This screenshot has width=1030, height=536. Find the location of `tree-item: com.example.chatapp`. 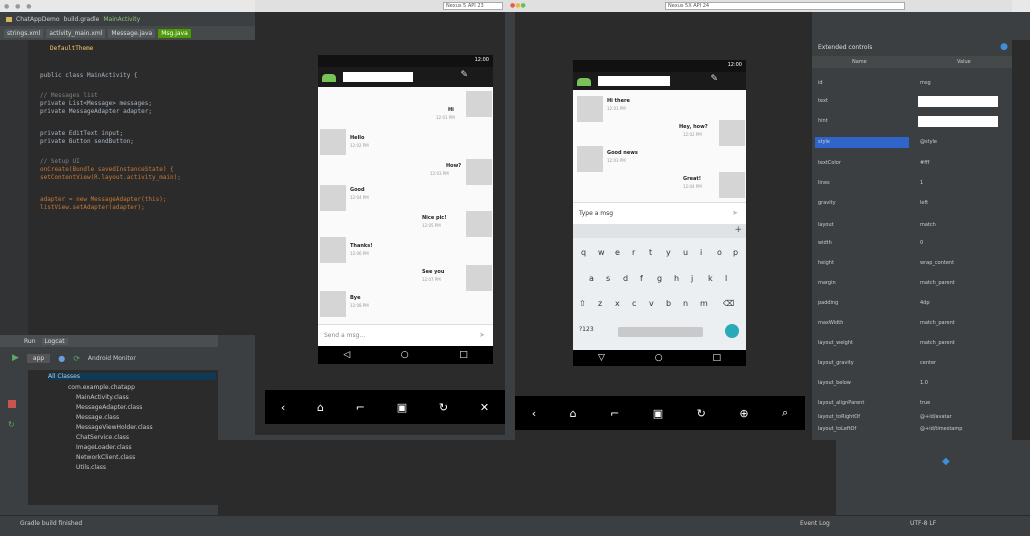

tree-item: com.example.chatapp is located at coordinates (101, 387).